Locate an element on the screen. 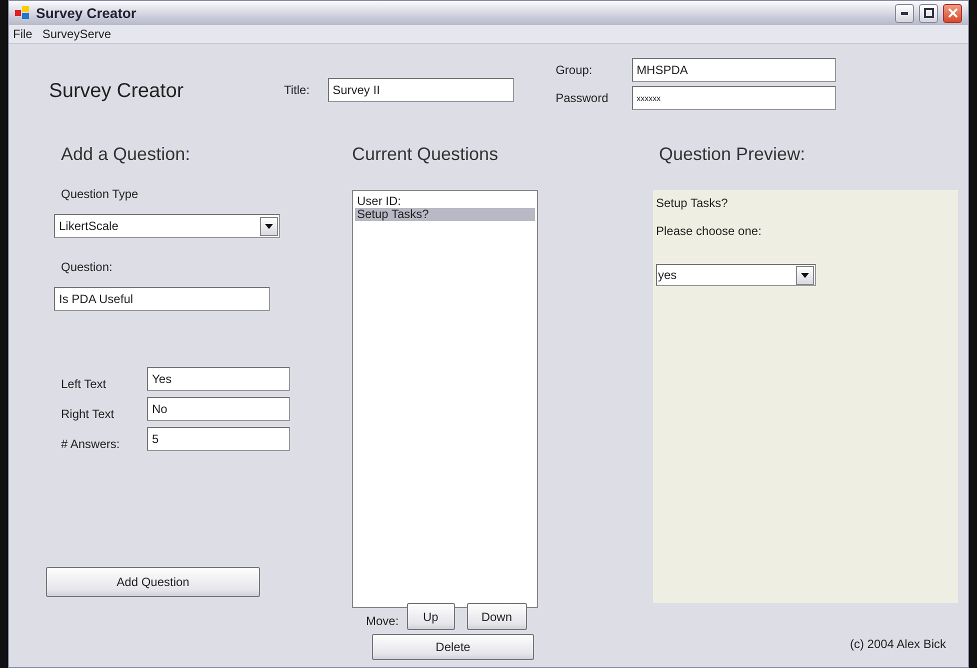 Image resolution: width=977 pixels, height=668 pixels. minimize-button is located at coordinates (904, 13).